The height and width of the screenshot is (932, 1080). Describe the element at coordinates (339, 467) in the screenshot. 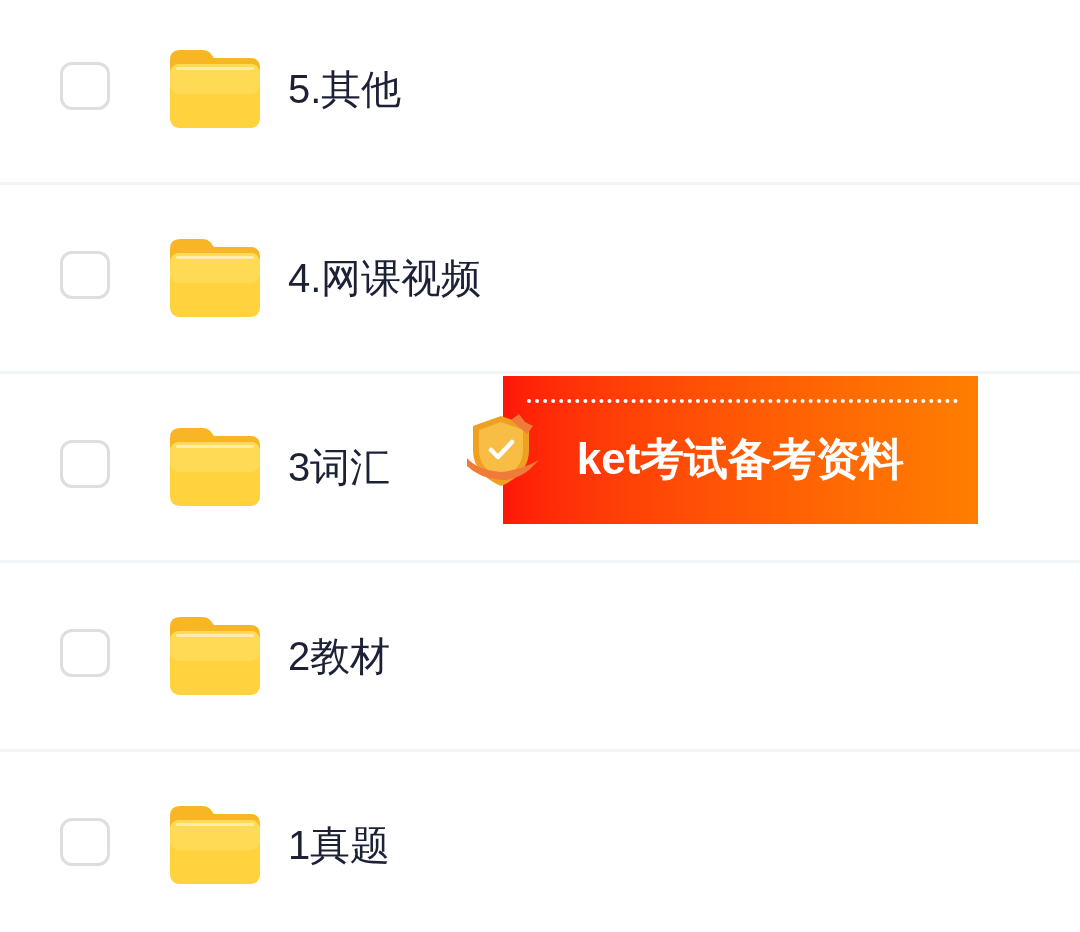

I see `folder-name: 3词汇` at that location.